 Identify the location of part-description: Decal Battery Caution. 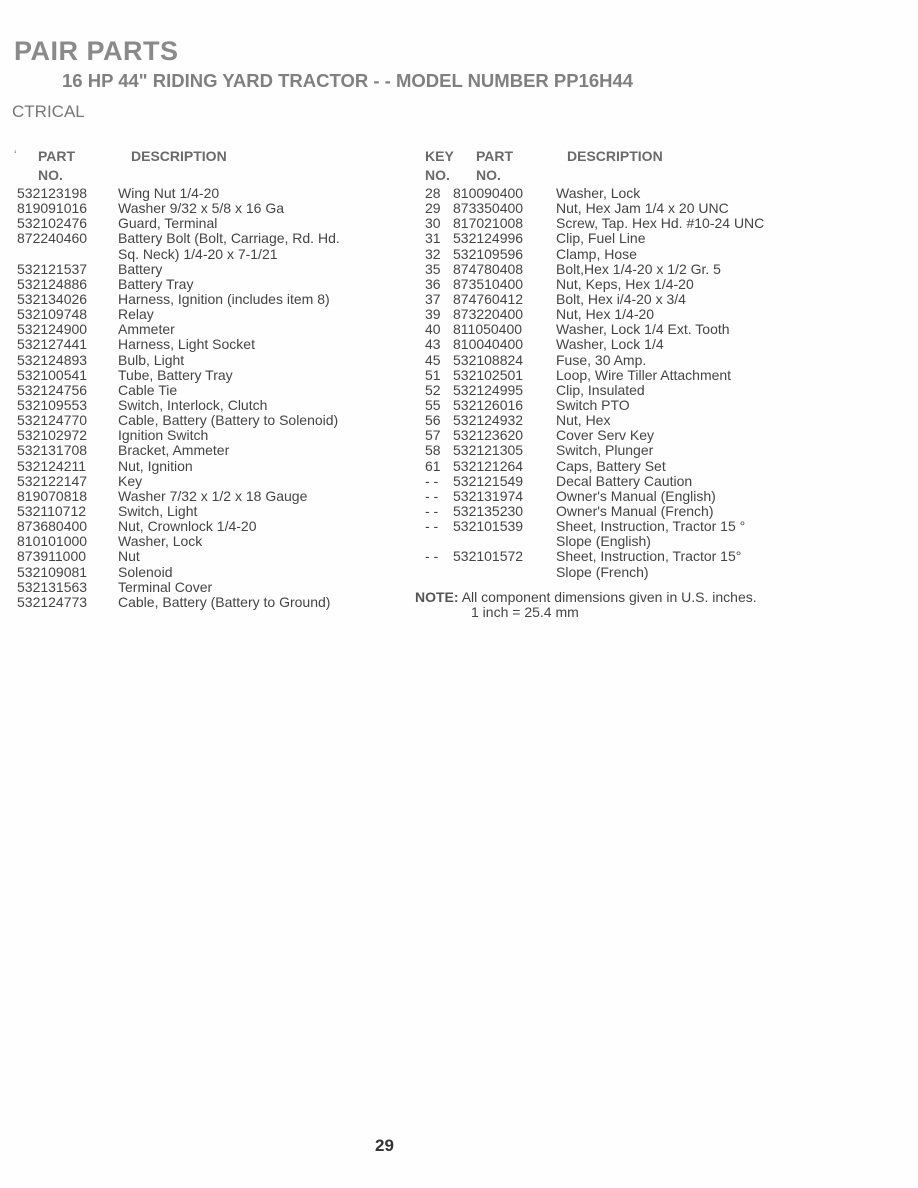
(624, 480).